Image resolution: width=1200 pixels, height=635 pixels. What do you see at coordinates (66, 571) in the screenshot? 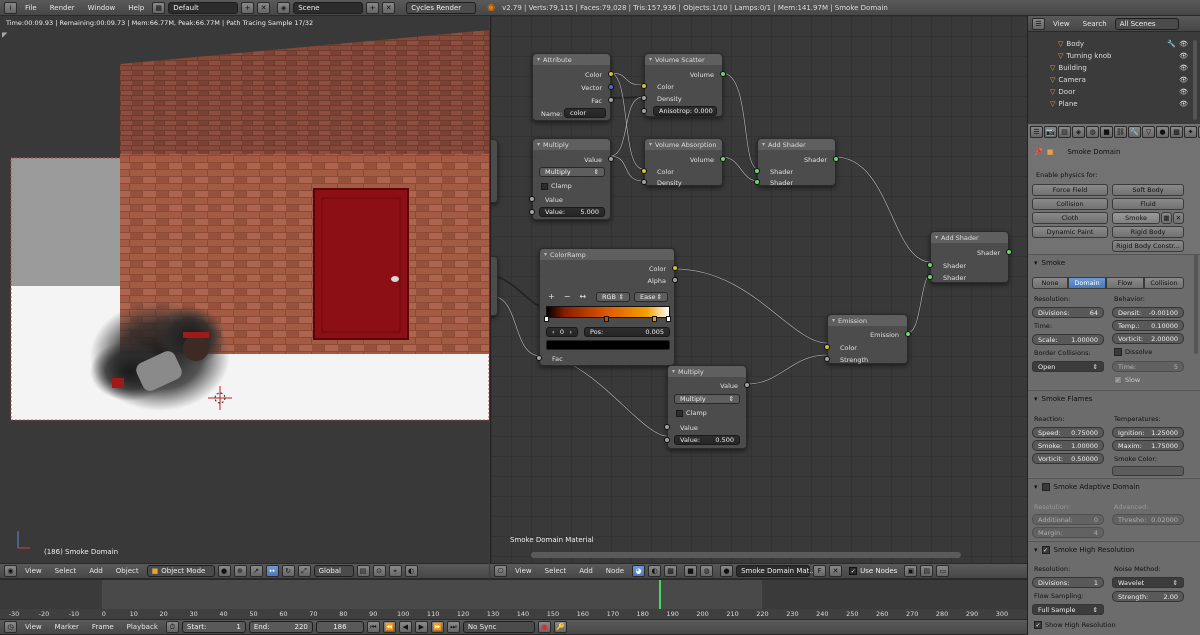
I see `menu-select: Select` at bounding box center [66, 571].